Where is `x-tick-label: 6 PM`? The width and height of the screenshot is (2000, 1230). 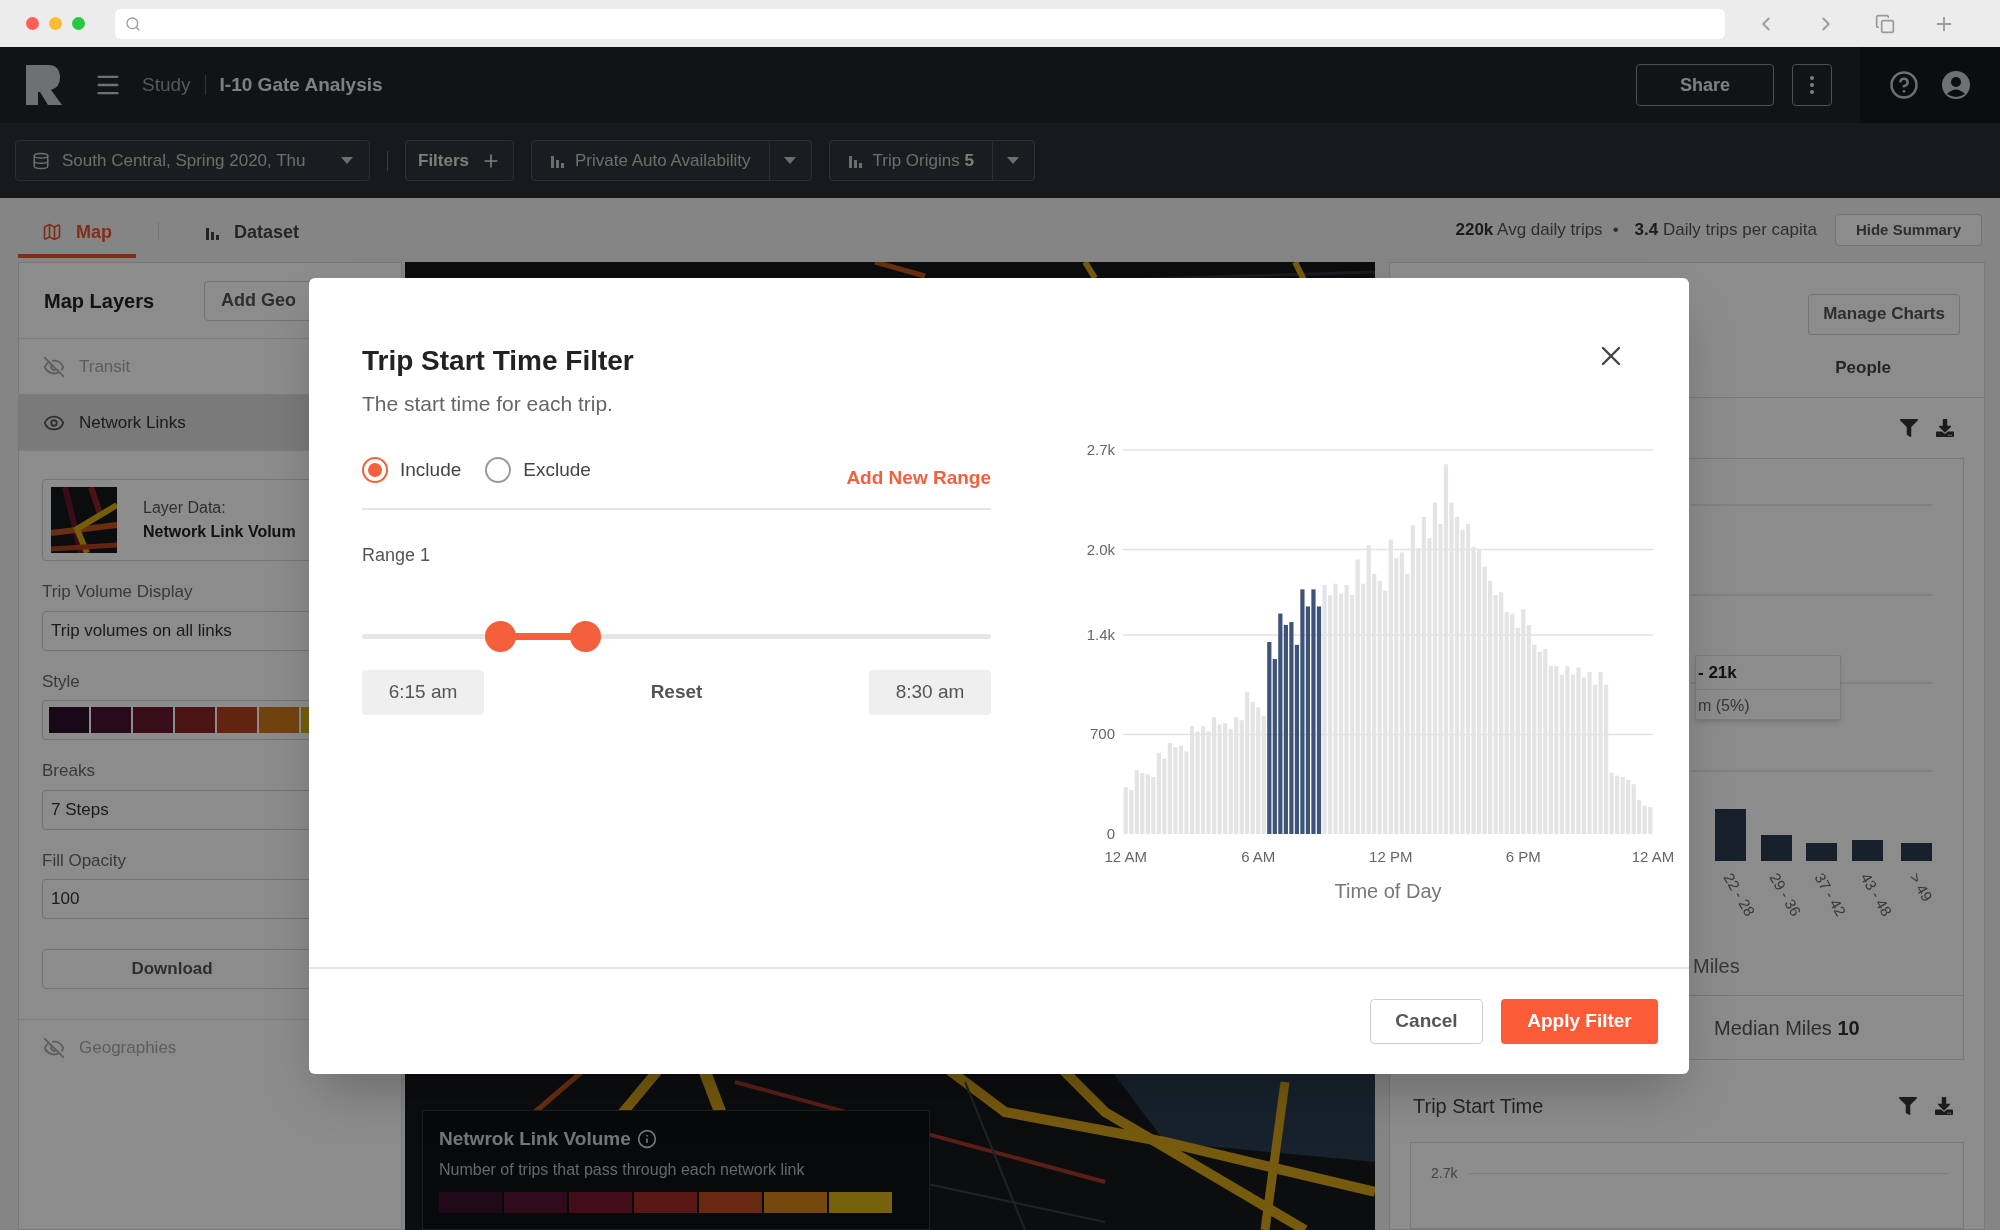
x-tick-label: 6 PM is located at coordinates (1523, 856).